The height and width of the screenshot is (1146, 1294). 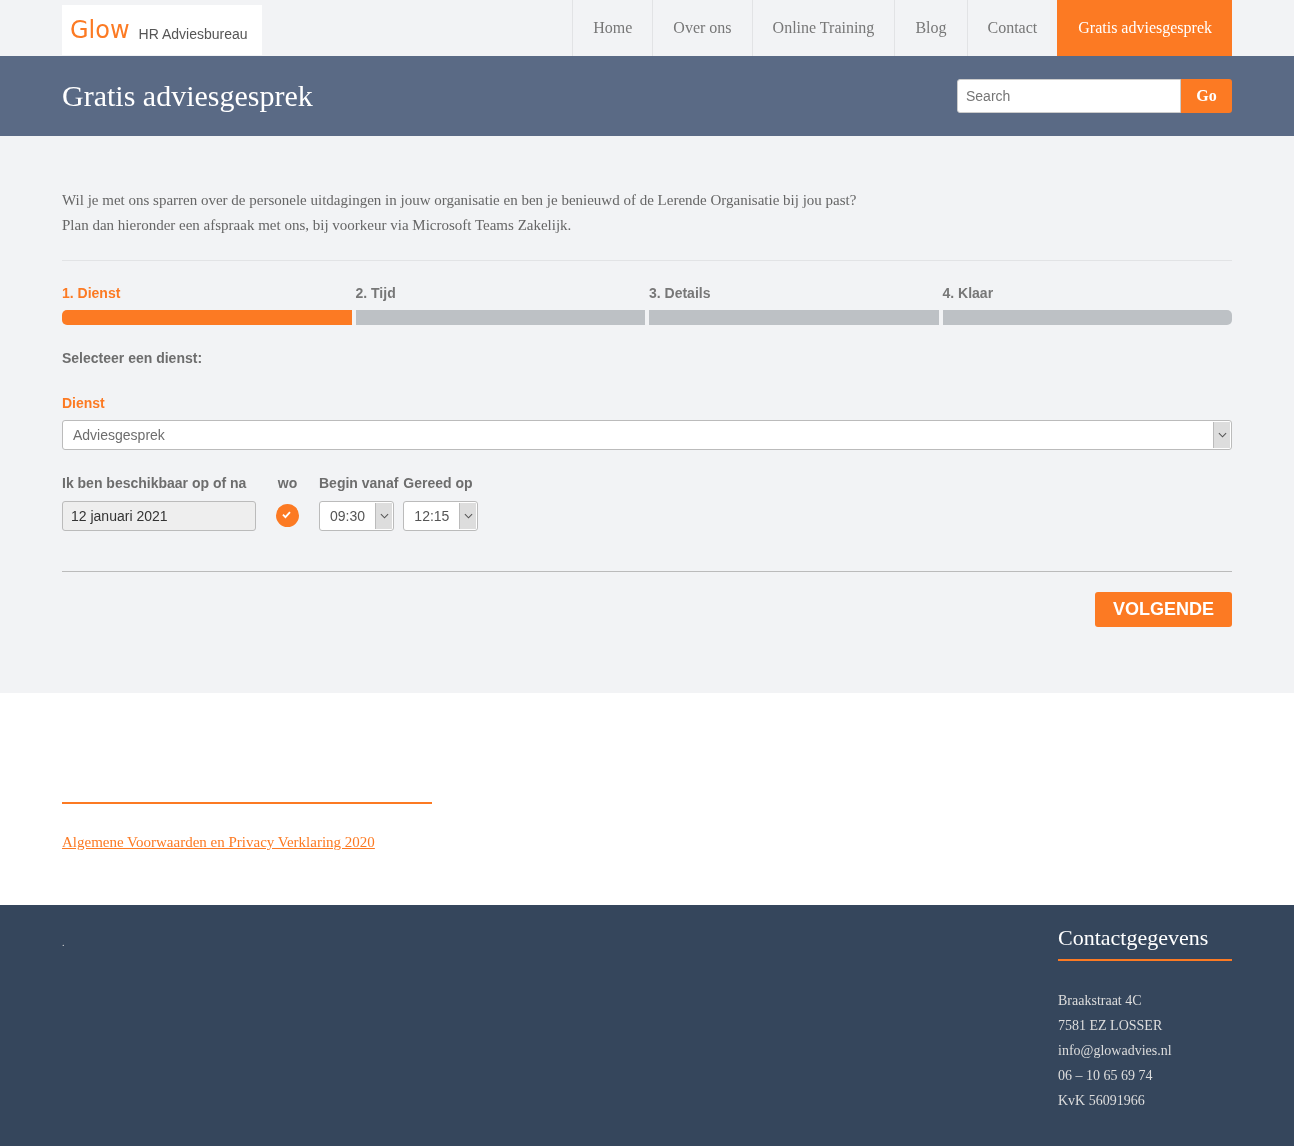 What do you see at coordinates (376, 293) in the screenshot?
I see `step-label: 2. Tijd` at bounding box center [376, 293].